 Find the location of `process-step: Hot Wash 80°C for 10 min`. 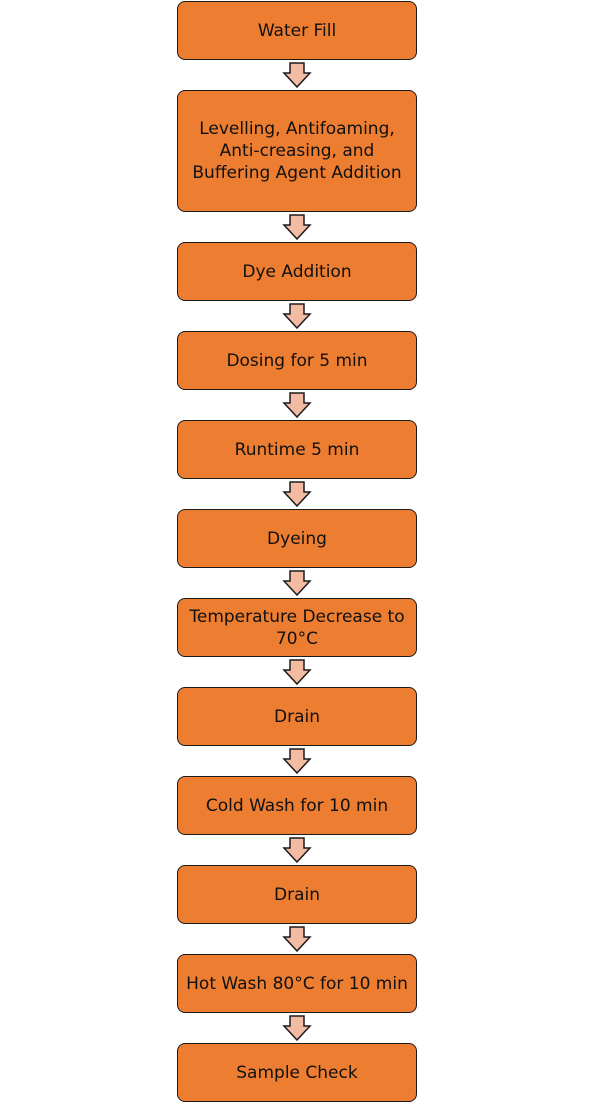

process-step: Hot Wash 80°C for 10 min is located at coordinates (297, 983).